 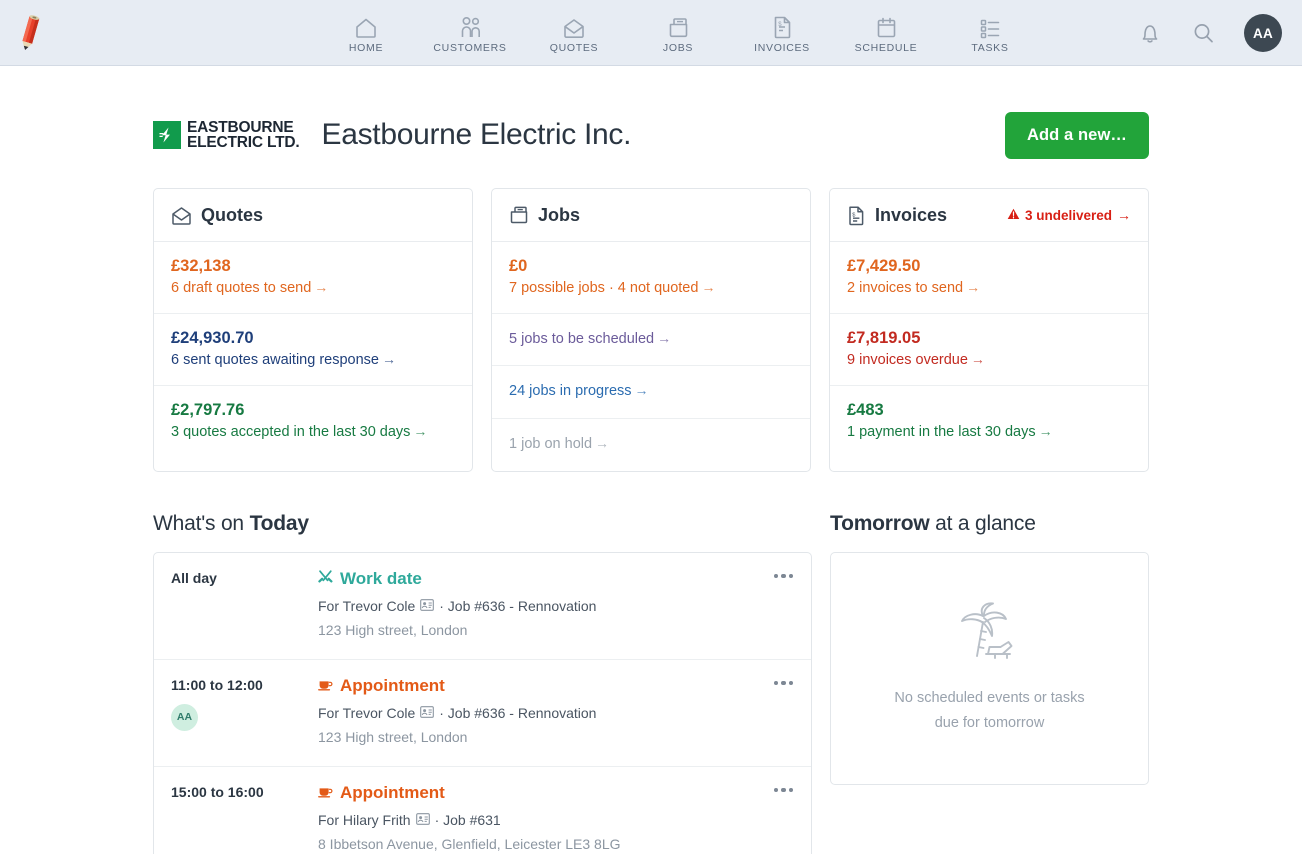 What do you see at coordinates (886, 32) in the screenshot?
I see `nav-item-schedule: SCHEDULE` at bounding box center [886, 32].